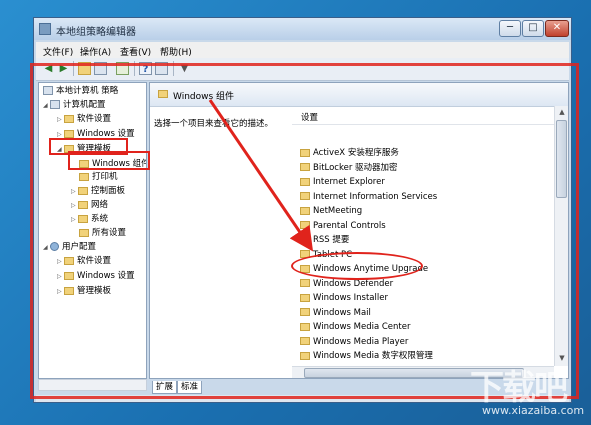 This screenshot has height=425, width=591. I want to click on watermark-url: www.xiazaiba.com, so click(533, 410).